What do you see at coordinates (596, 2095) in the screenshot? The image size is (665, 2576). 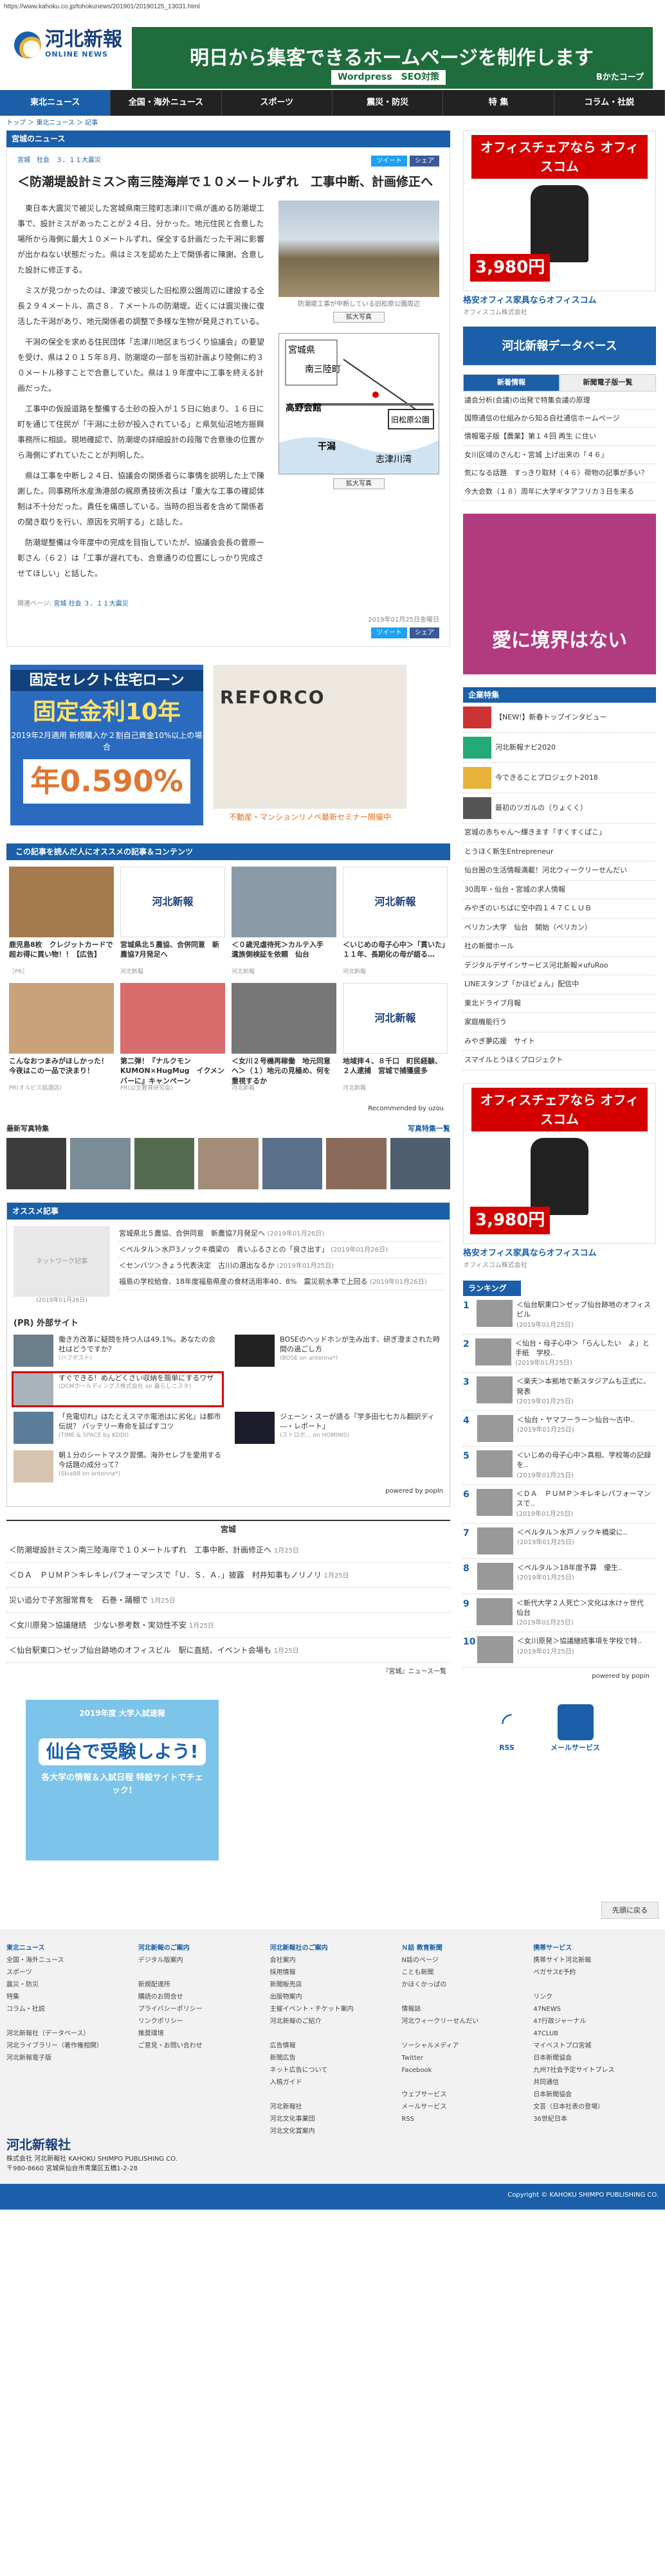 I see `footer-link: 日本新聞協会` at bounding box center [596, 2095].